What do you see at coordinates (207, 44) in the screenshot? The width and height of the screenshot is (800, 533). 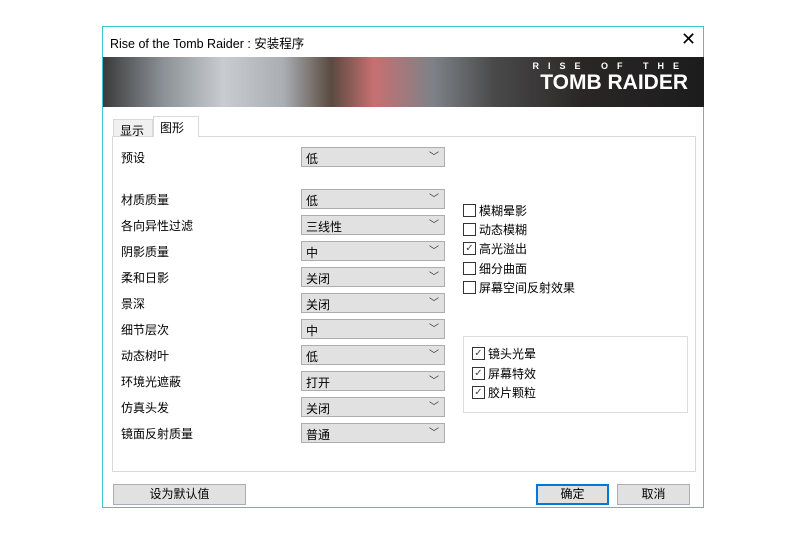 I see `window-title: Rise of the Tomb Raider : 安装程序` at bounding box center [207, 44].